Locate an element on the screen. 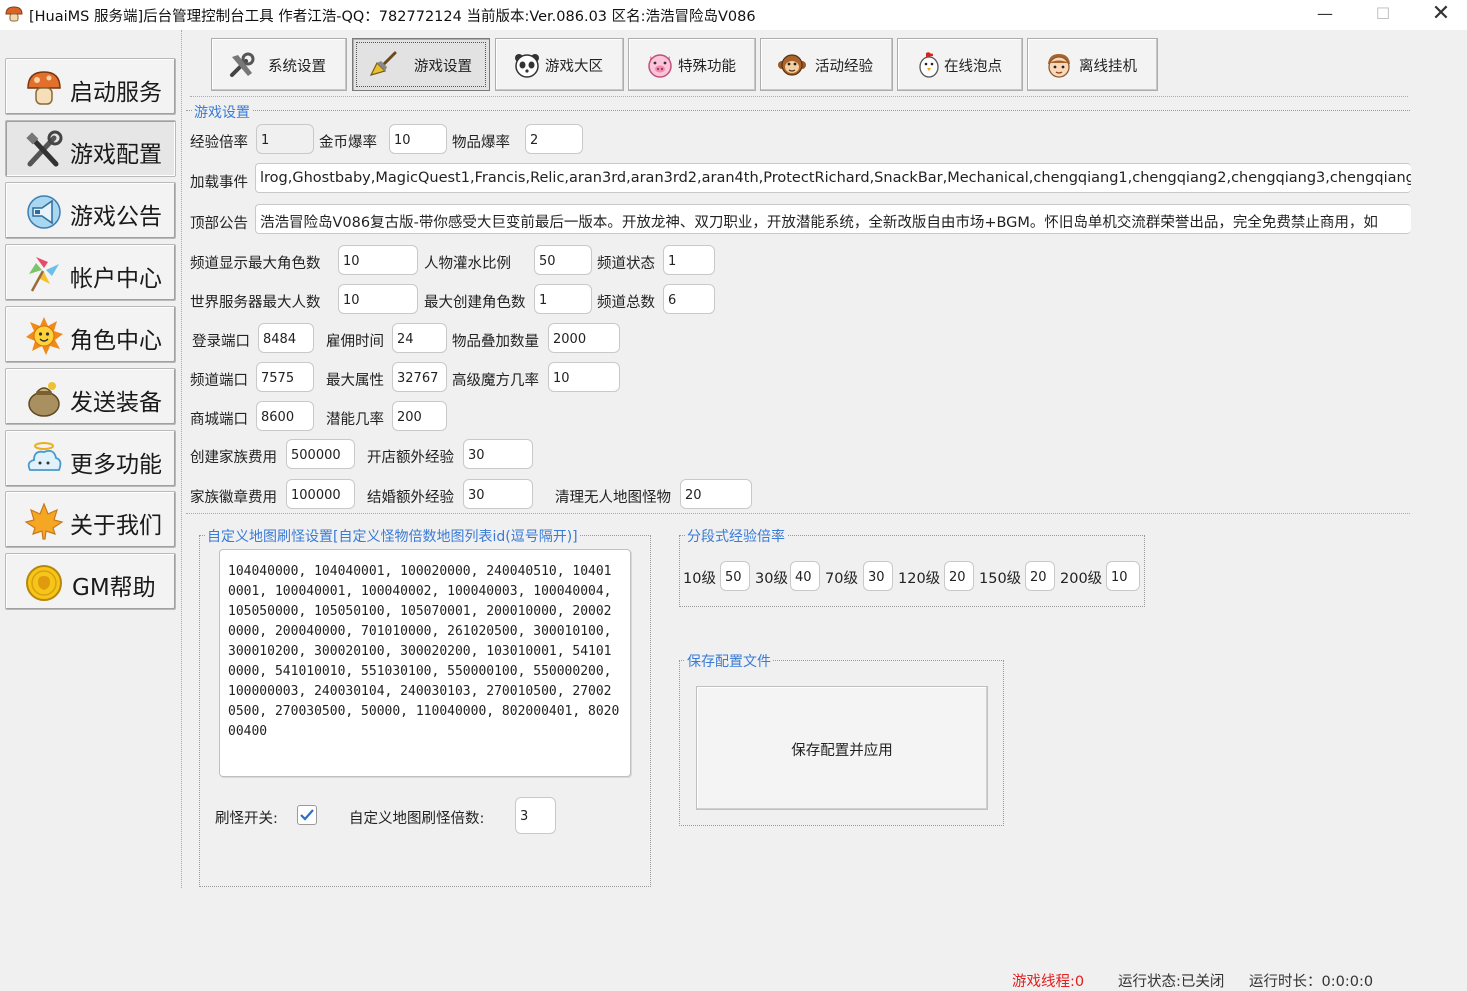 The image size is (1467, 991). game-threads-status: 游戏线程:0 is located at coordinates (1048, 982).